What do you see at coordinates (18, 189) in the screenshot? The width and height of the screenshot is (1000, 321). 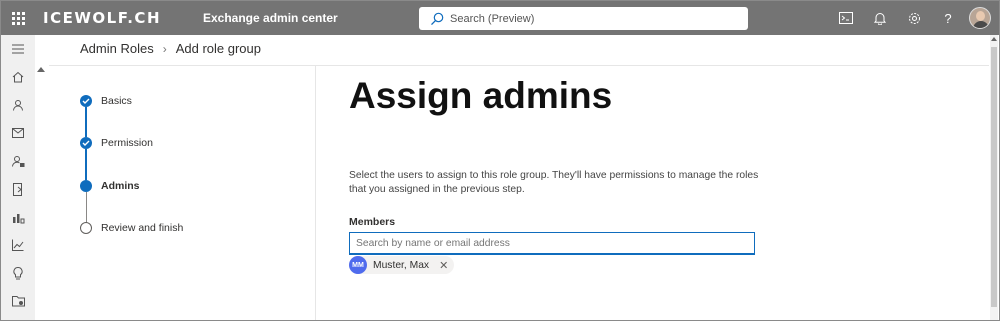 I see `nav-migration-icon` at bounding box center [18, 189].